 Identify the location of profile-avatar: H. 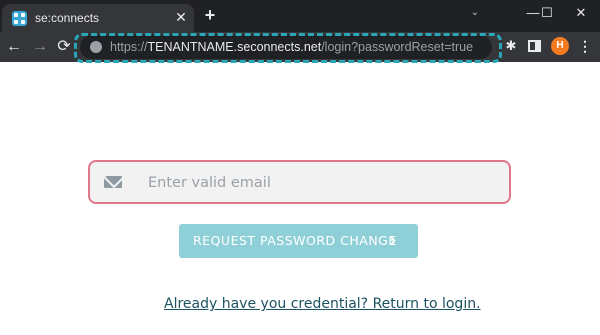
(560, 46).